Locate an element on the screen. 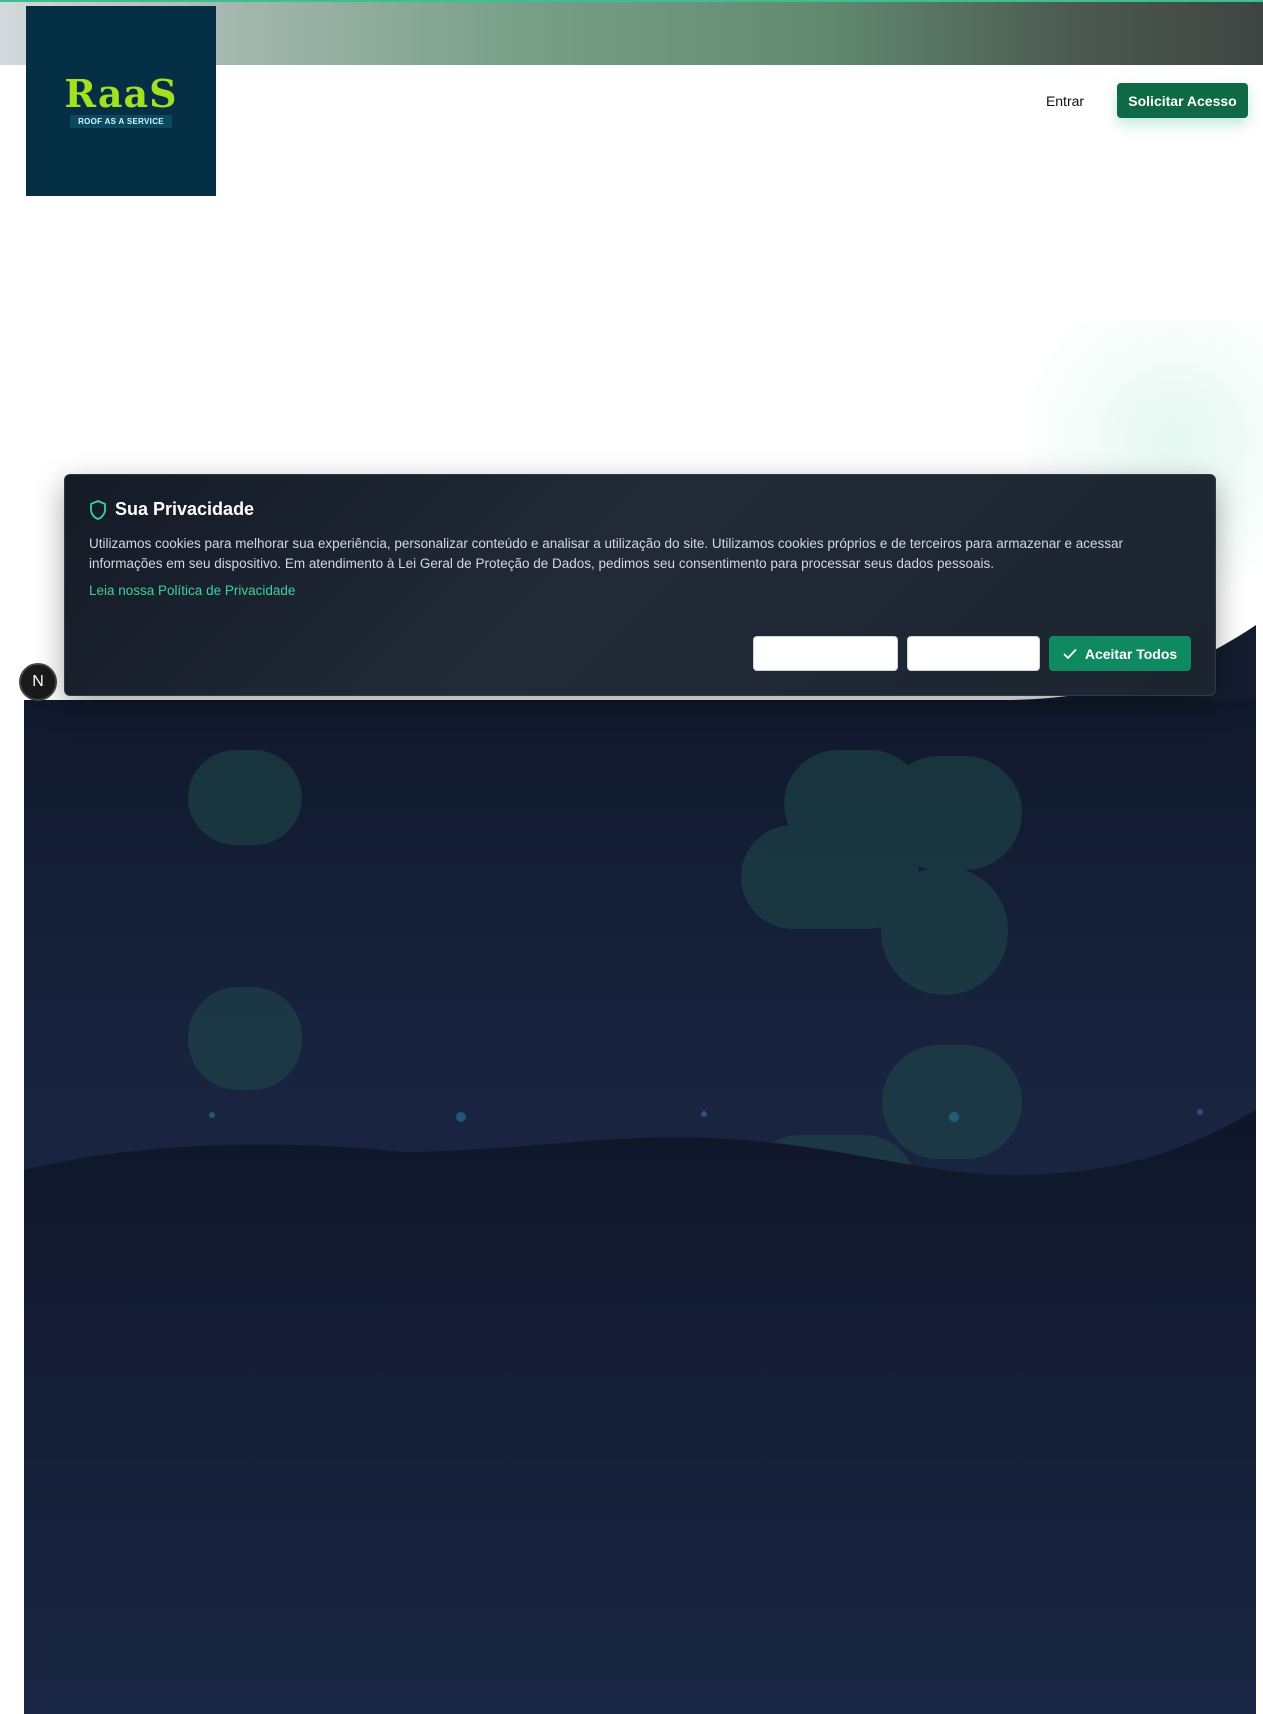  privacy-policy-link: Leia nossa Política de Privacidade is located at coordinates (192, 590).